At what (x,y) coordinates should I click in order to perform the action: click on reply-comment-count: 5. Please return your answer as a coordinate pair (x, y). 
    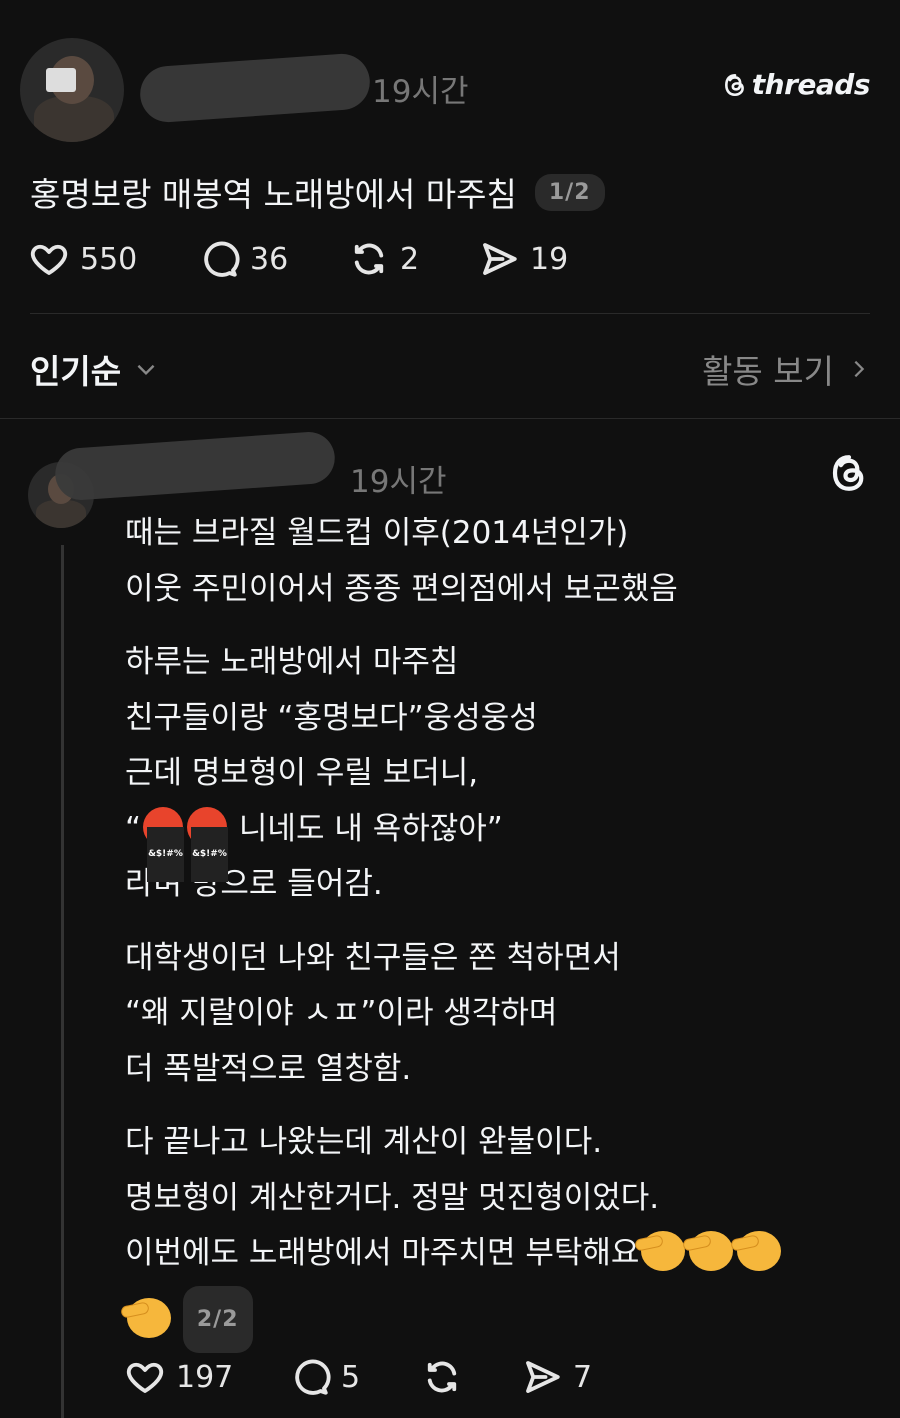
    Looking at the image, I should click on (351, 1377).